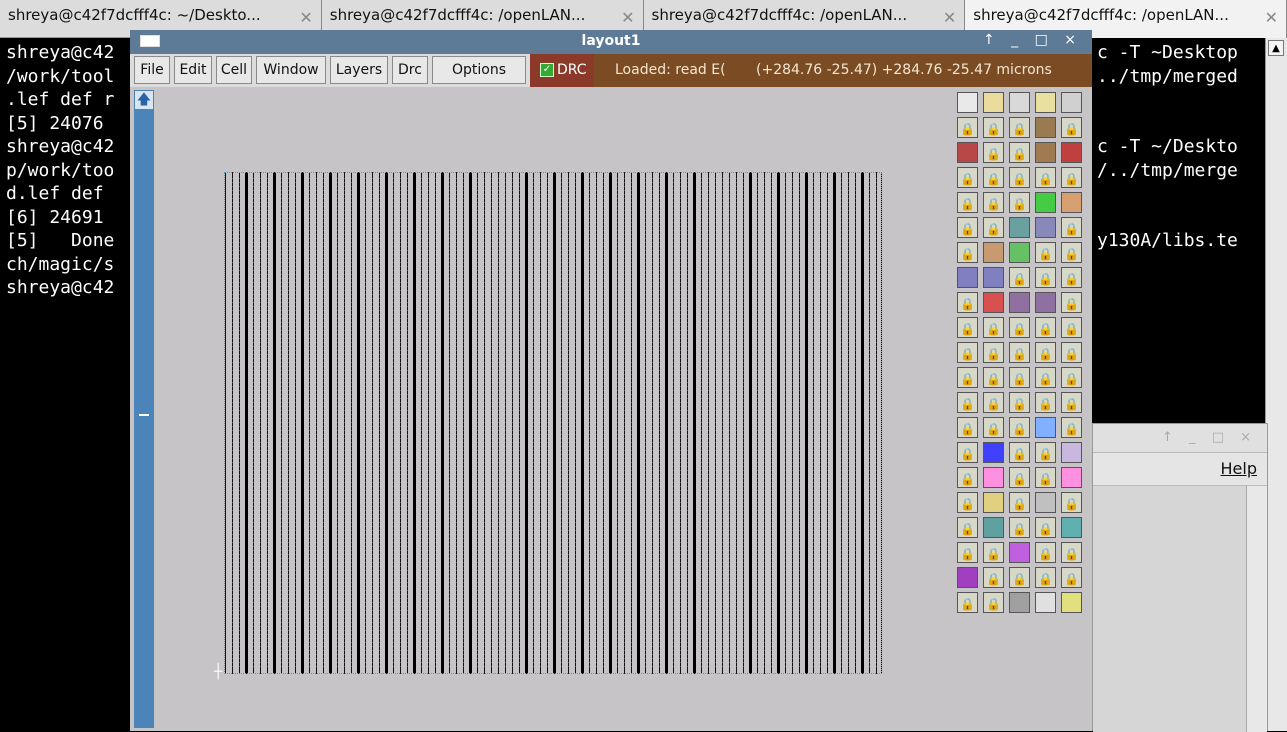 The height and width of the screenshot is (732, 1287). What do you see at coordinates (291, 70) in the screenshot?
I see `menu-window: Window` at bounding box center [291, 70].